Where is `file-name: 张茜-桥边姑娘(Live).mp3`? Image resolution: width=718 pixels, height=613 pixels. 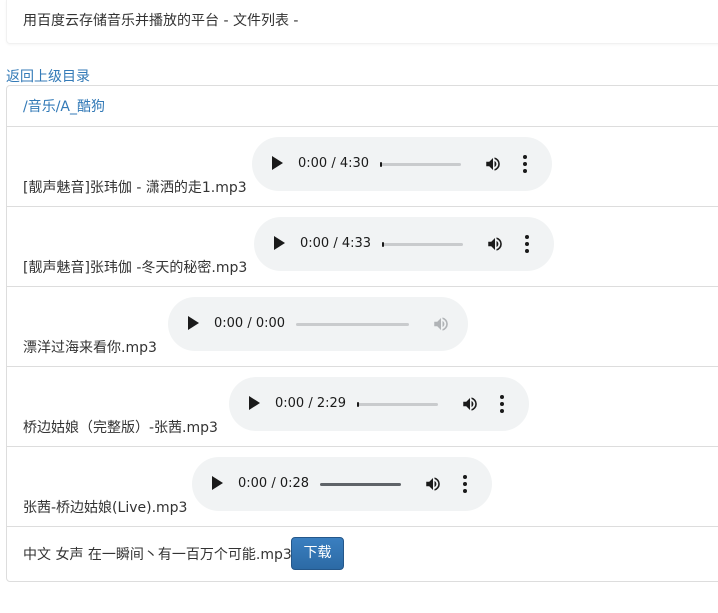 file-name: 张茜-桥边姑娘(Live).mp3 is located at coordinates (105, 508).